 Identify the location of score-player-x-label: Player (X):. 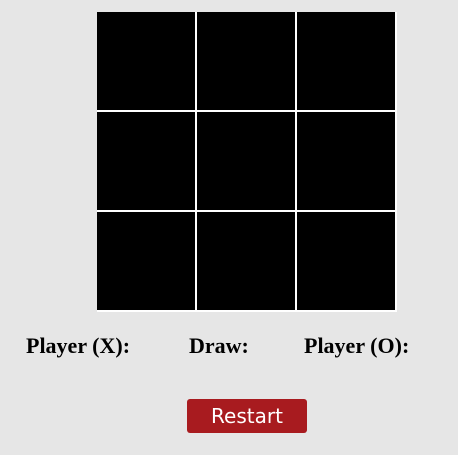
(78, 345).